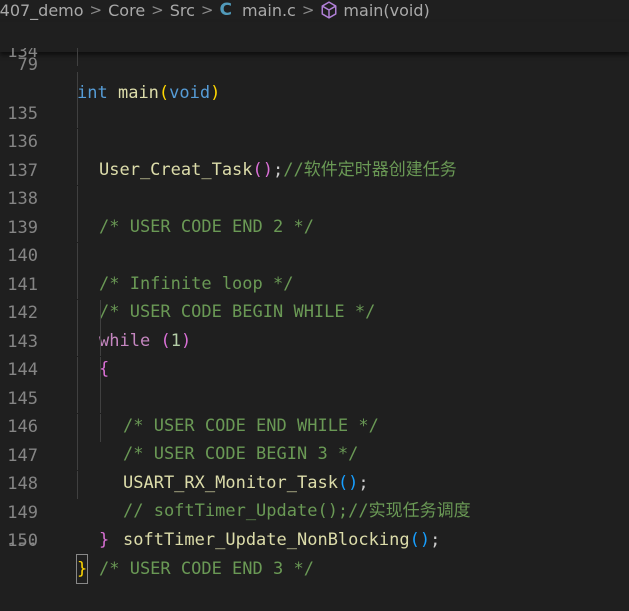  Describe the element at coordinates (42, 10) in the screenshot. I see `breadcrumb-project: f407_demo` at that location.